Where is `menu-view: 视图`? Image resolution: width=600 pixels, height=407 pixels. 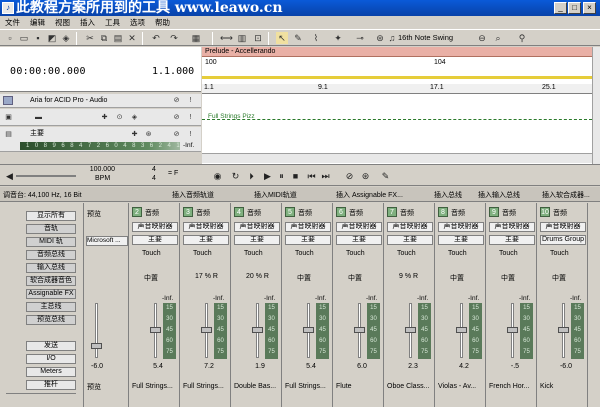 menu-view: 视图 is located at coordinates (62, 22).